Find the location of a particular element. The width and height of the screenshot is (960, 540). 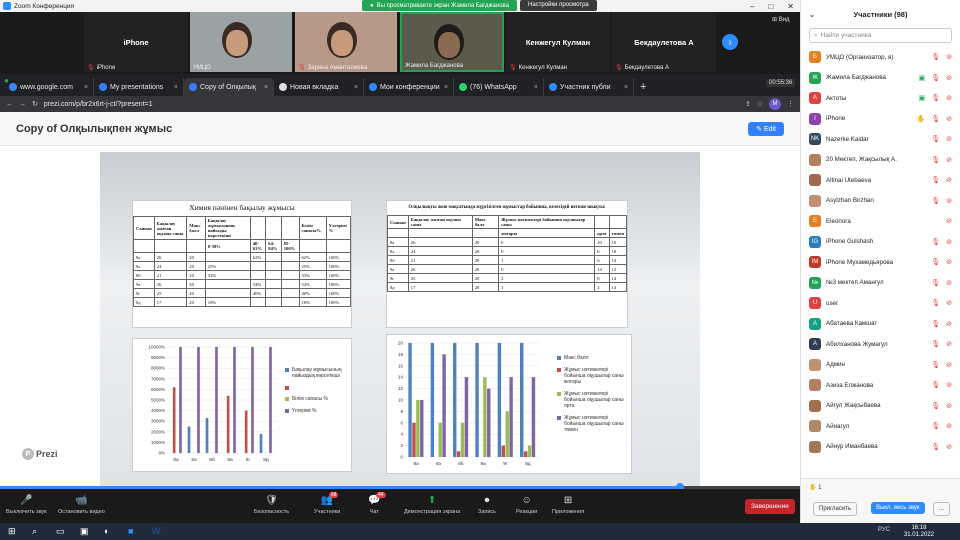

participant-tile: Бекдаулетова А 🎙 Бекдаулетова А is located at coordinates (664, 42).